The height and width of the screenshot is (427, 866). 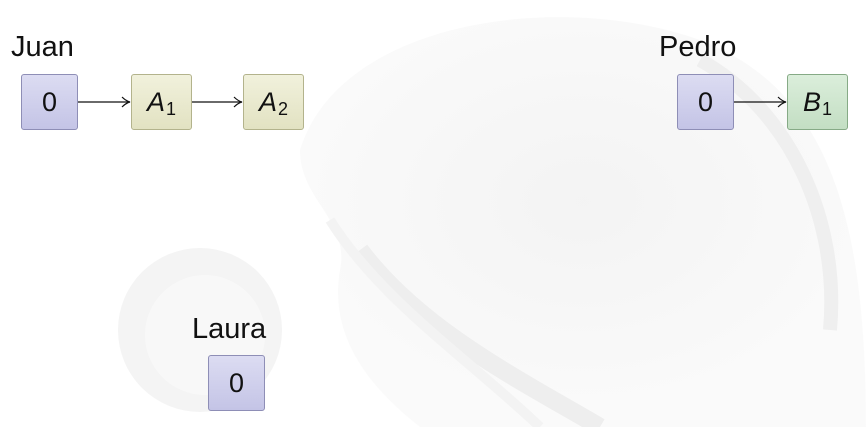 I want to click on juan-start-value: 0, so click(x=49, y=101).